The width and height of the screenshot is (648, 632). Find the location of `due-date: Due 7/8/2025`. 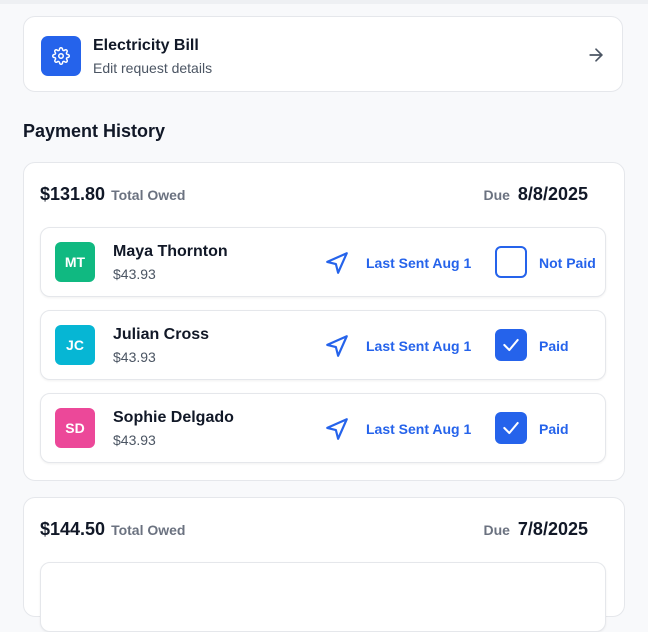

due-date: Due 7/8/2025 is located at coordinates (535, 529).